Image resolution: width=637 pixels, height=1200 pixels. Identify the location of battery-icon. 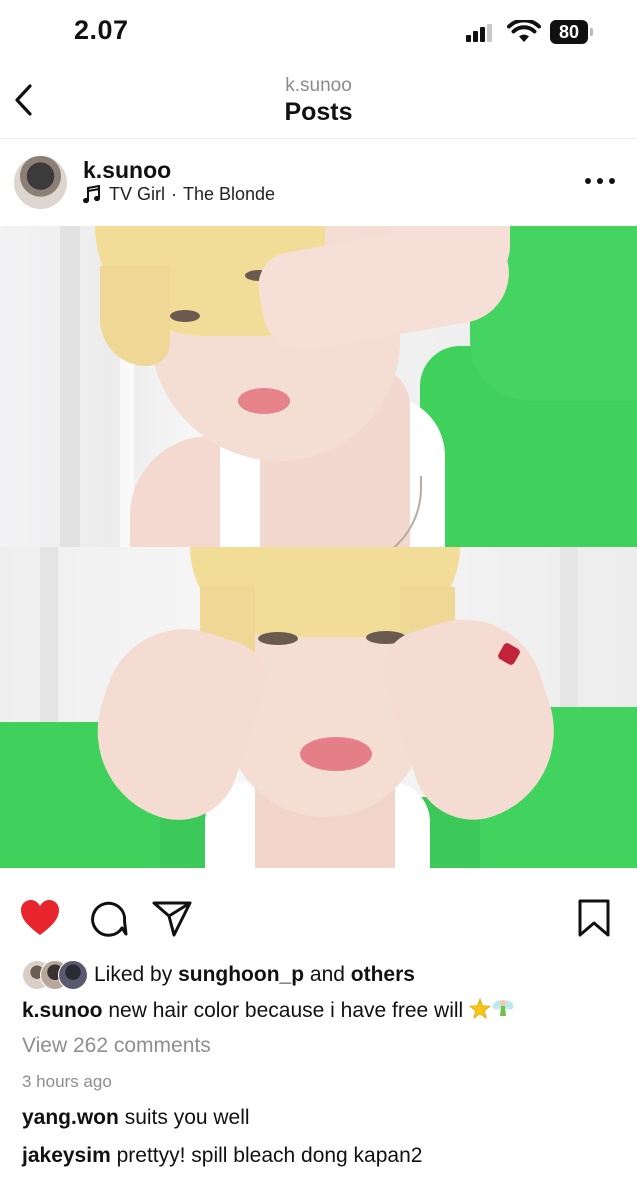
(591, 32).